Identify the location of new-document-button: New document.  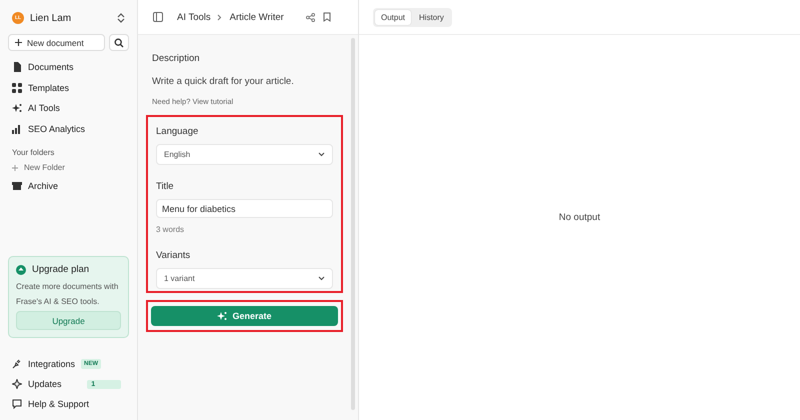
(56, 42).